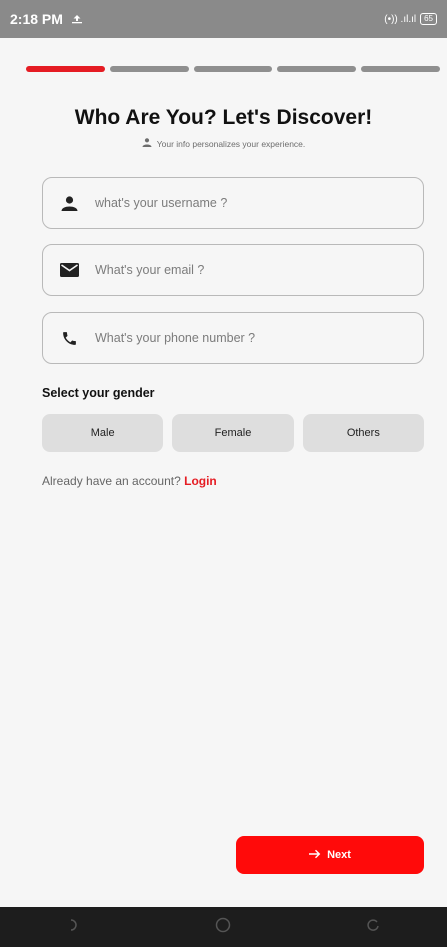 The height and width of the screenshot is (947, 447). Describe the element at coordinates (373, 927) in the screenshot. I see `recents-icon` at that location.